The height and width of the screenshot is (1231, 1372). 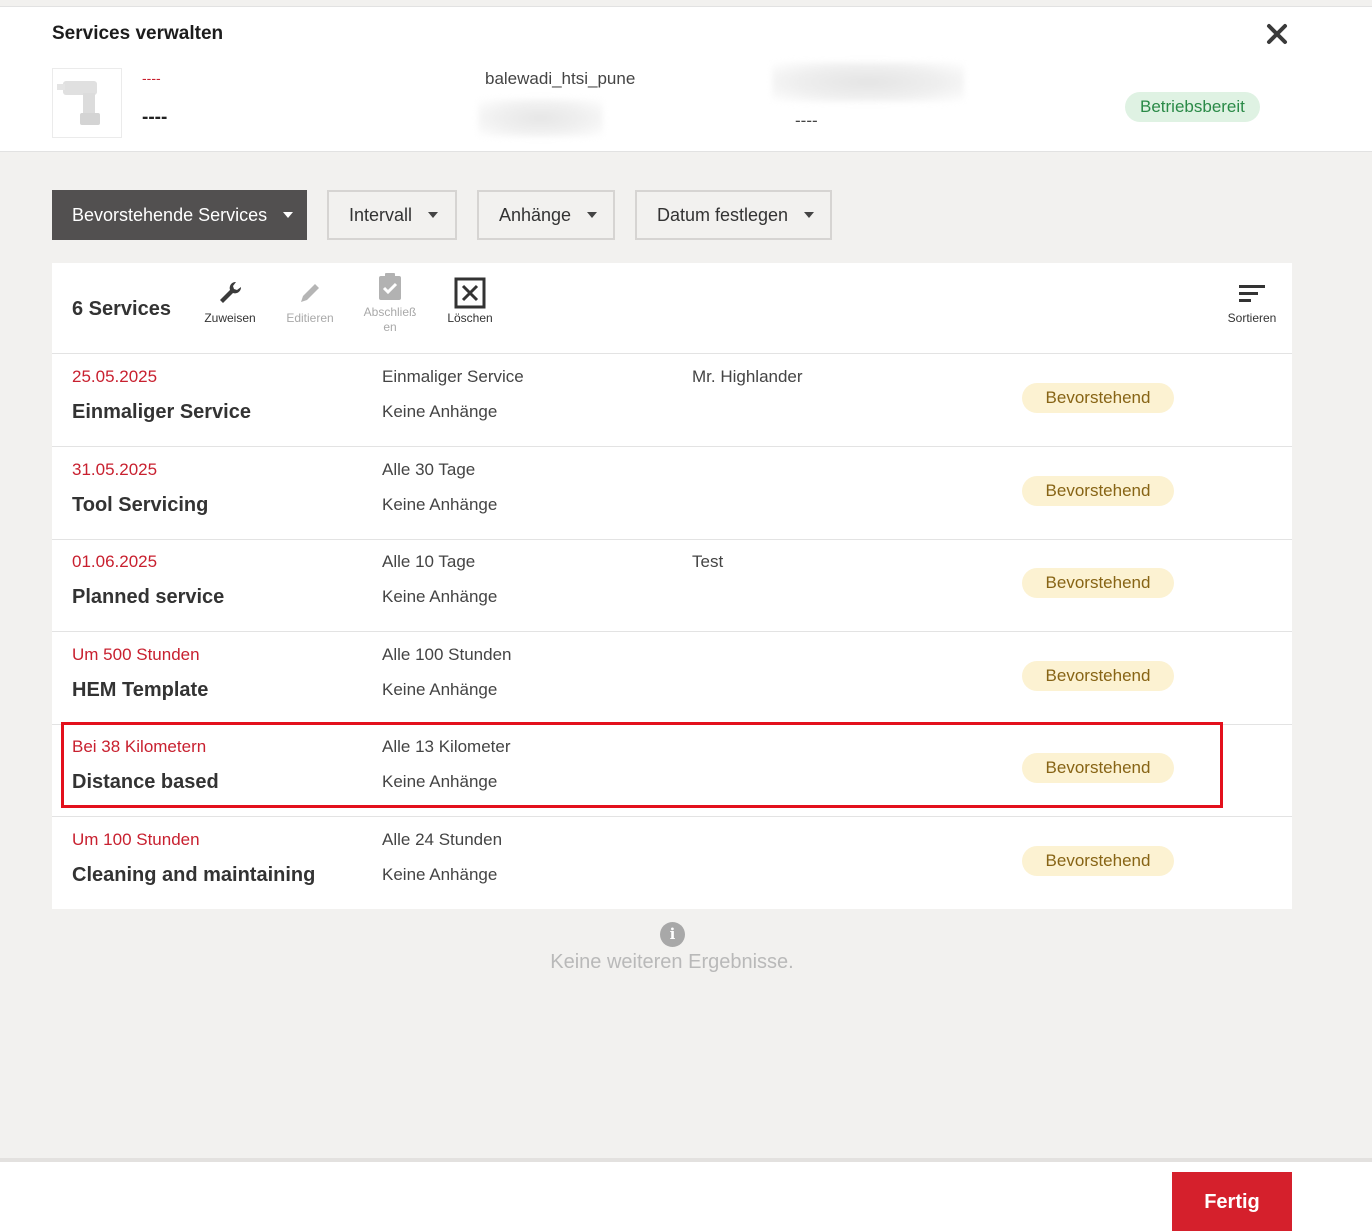 What do you see at coordinates (1252, 318) in the screenshot?
I see `sort-label: Sortieren` at bounding box center [1252, 318].